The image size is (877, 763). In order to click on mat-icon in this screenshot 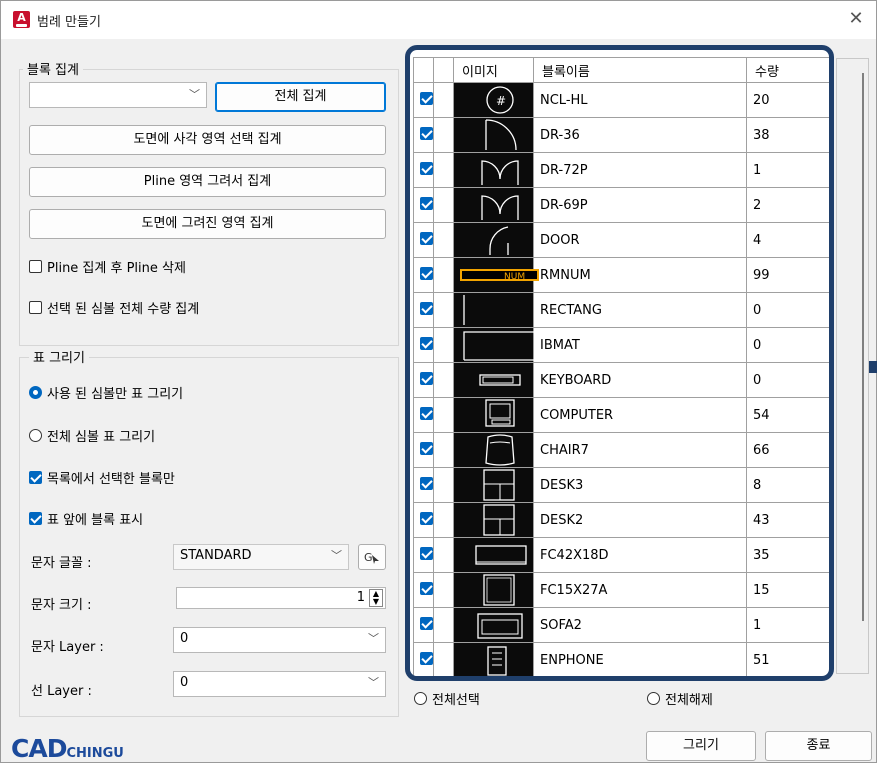, I will do `click(500, 346)`.